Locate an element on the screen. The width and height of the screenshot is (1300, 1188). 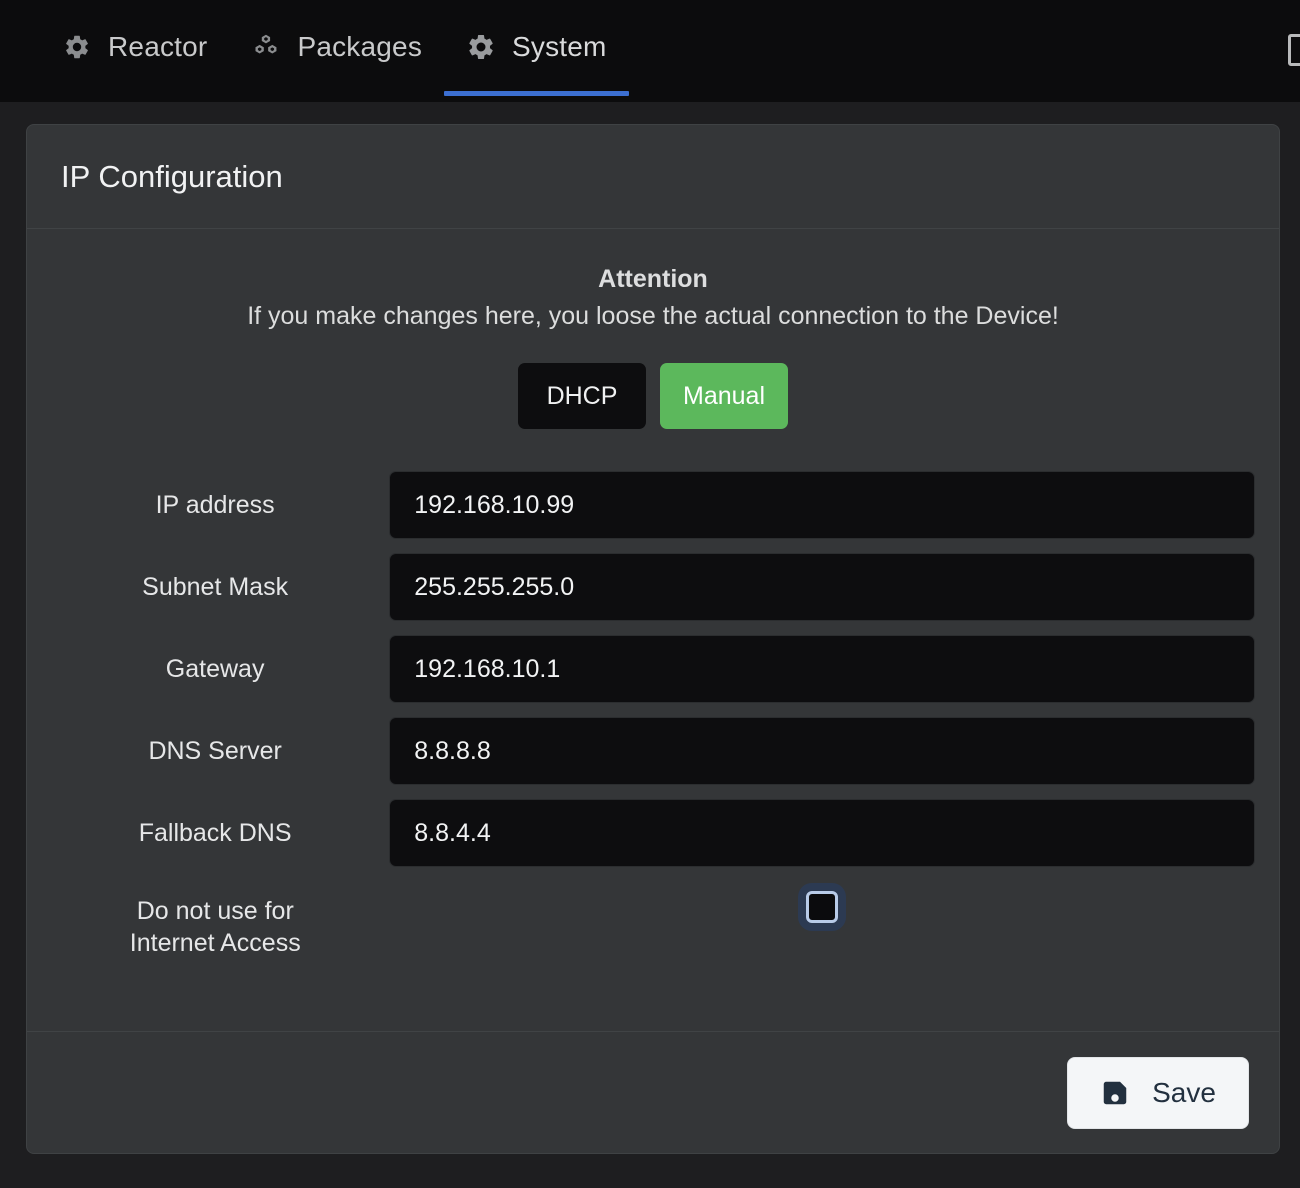
tab-label: Reactor is located at coordinates (158, 46).